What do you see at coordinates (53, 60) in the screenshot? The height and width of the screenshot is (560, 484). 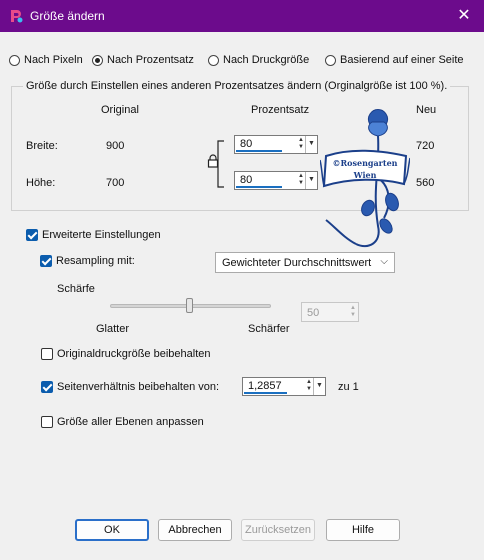 I see `radio-label: Nach Pixeln` at bounding box center [53, 60].